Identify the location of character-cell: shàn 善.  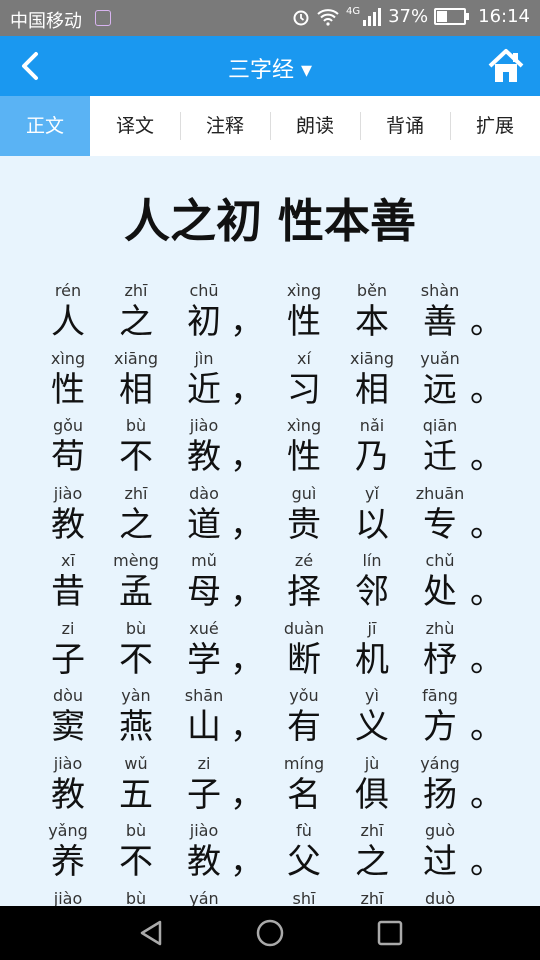
(440, 311).